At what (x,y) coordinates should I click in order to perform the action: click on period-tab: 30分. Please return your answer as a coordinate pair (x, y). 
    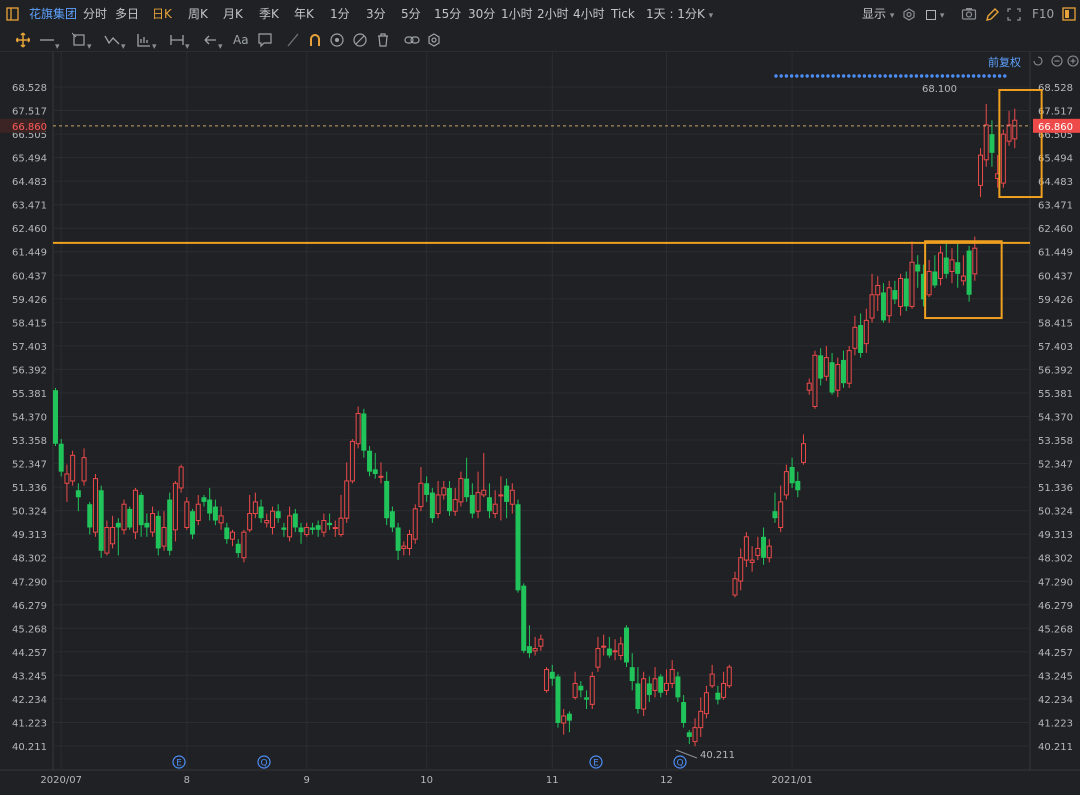
    Looking at the image, I should click on (481, 14).